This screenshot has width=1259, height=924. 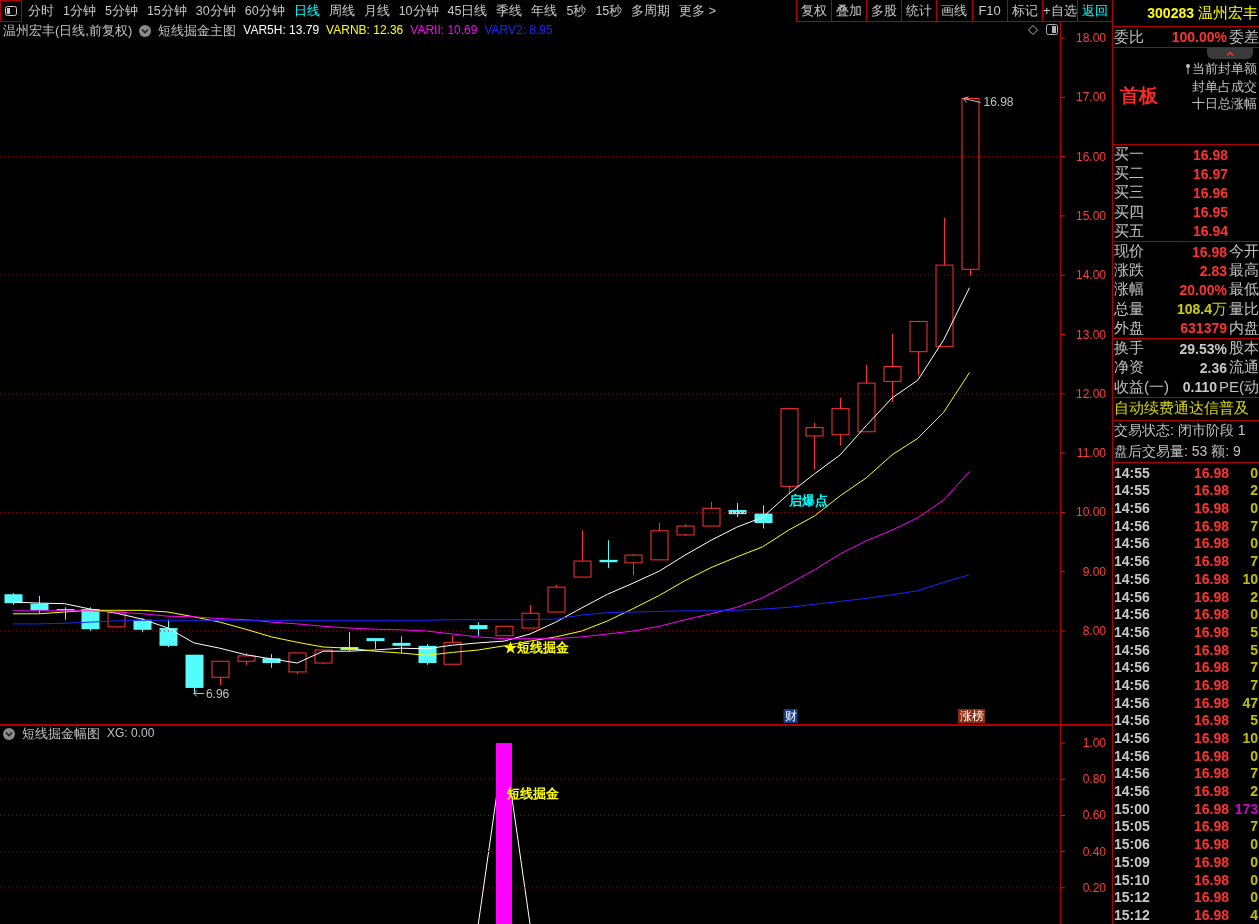 What do you see at coordinates (1170, 13) in the screenshot?
I see `stock-code: 300283` at bounding box center [1170, 13].